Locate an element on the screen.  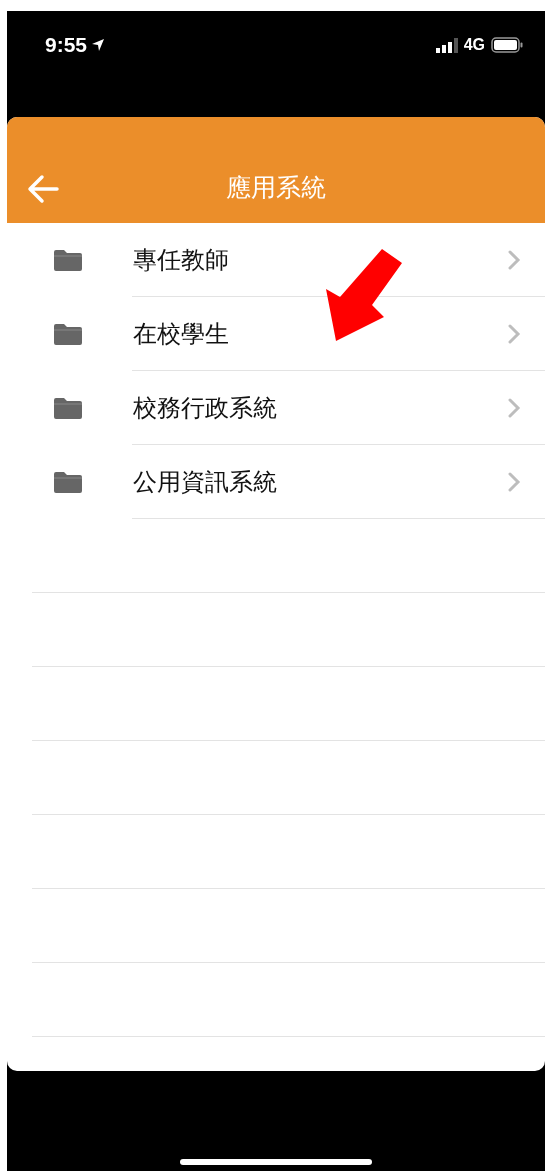
status-time: 9:55 is located at coordinates (66, 45).